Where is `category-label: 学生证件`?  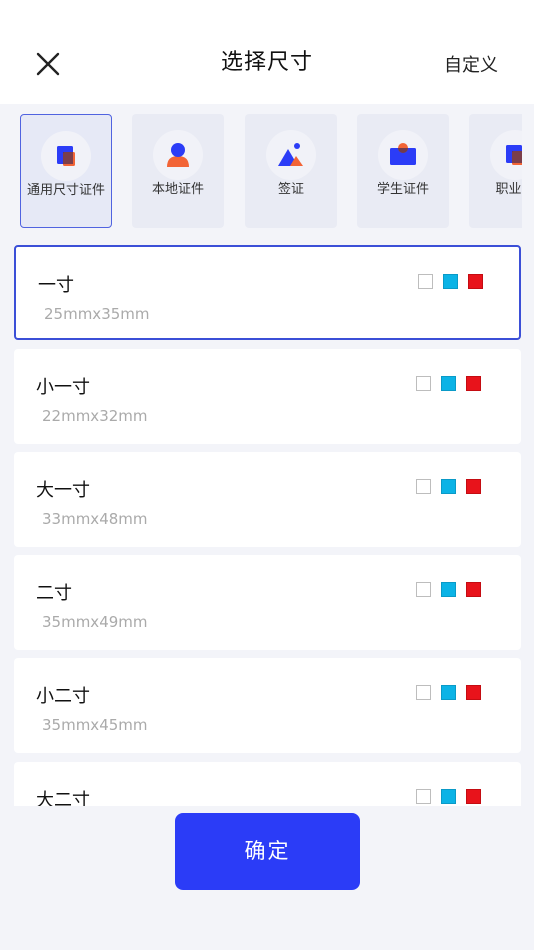
category-label: 学生证件 is located at coordinates (402, 189).